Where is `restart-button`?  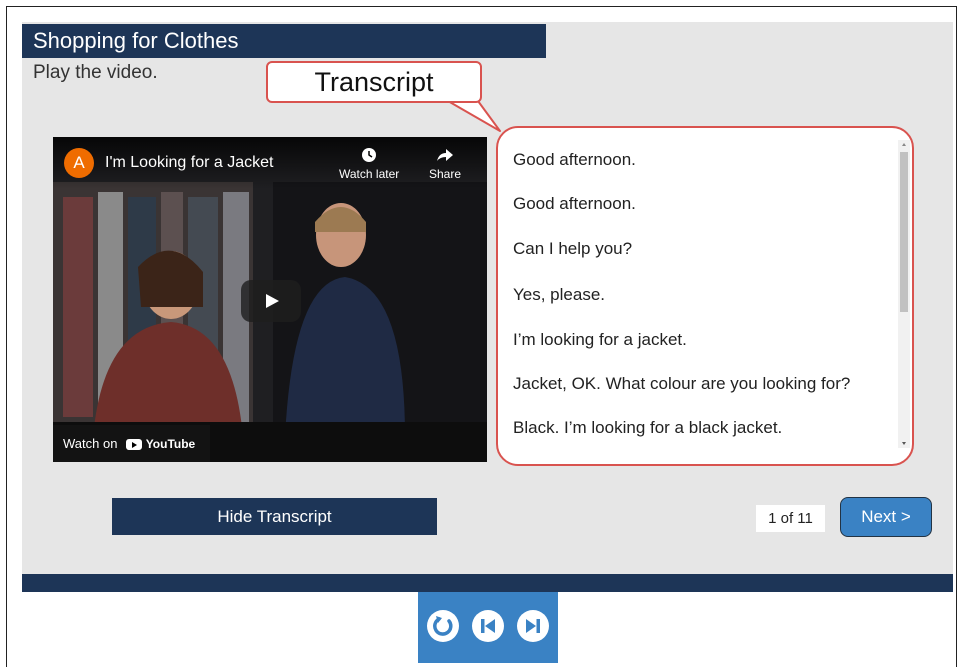
restart-button is located at coordinates (443, 626).